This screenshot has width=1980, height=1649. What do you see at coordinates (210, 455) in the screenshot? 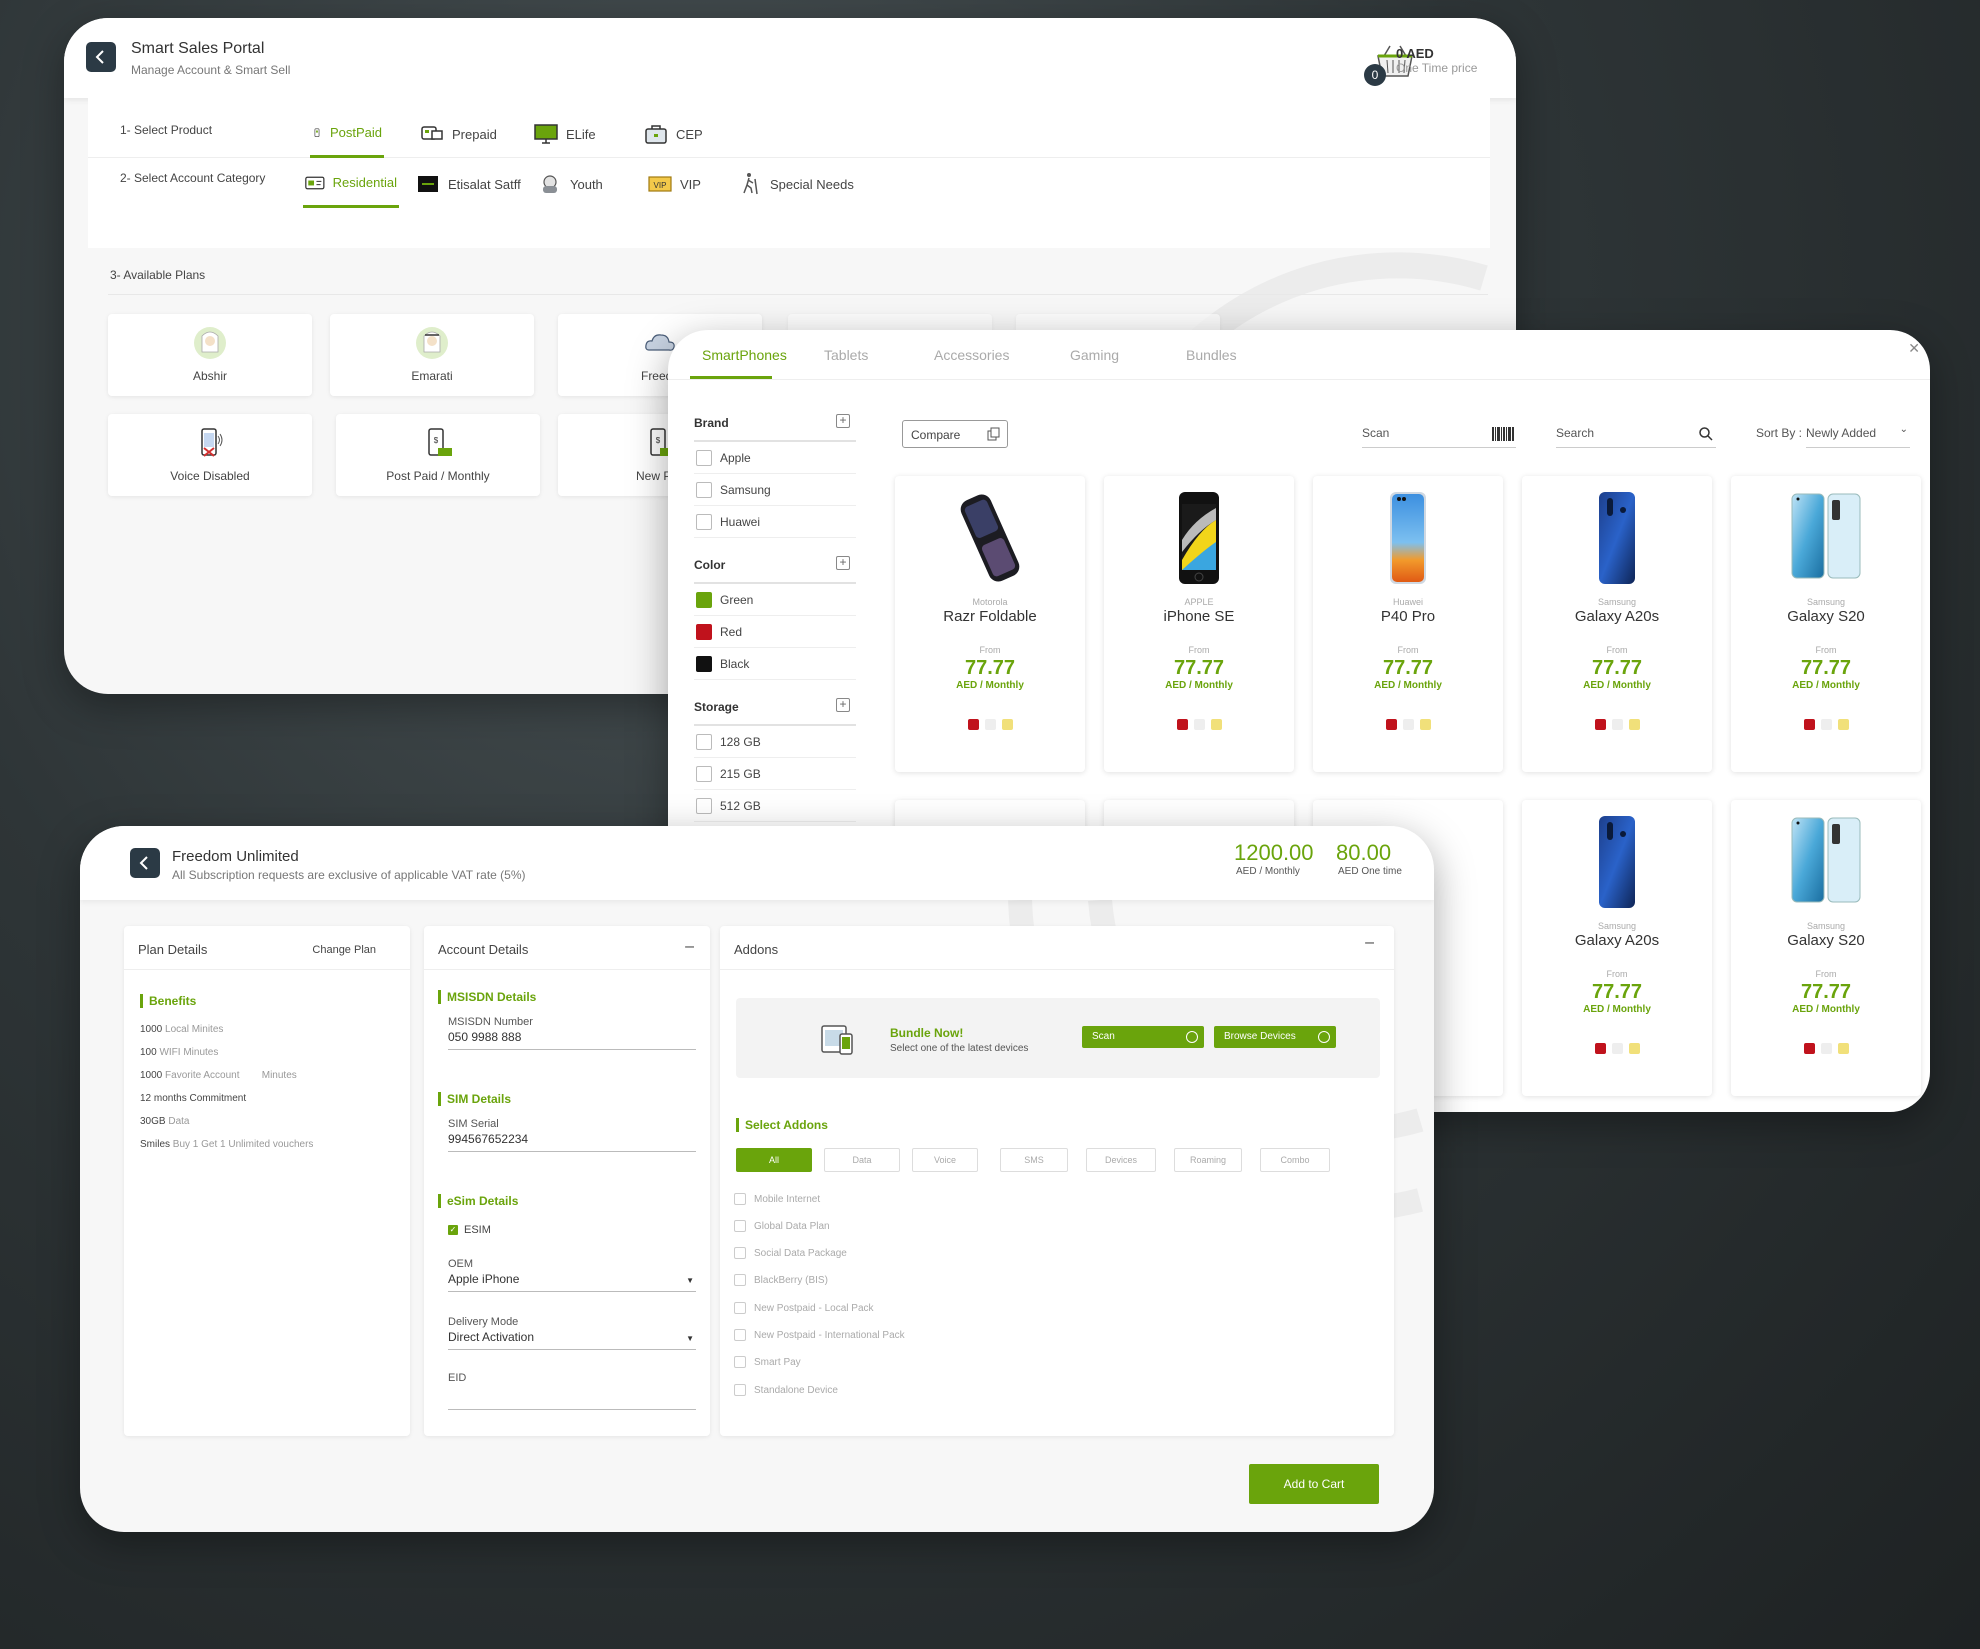
I see `plan-card-voice-disabled: Voice Disabled` at bounding box center [210, 455].